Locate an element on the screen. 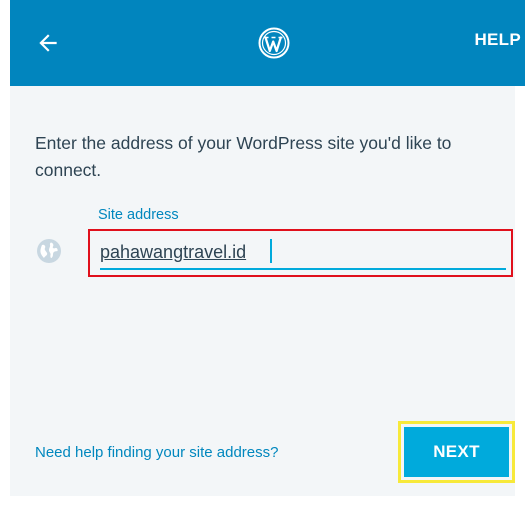 This screenshot has width=525, height=517. wordpress-logo-icon is located at coordinates (274, 43).